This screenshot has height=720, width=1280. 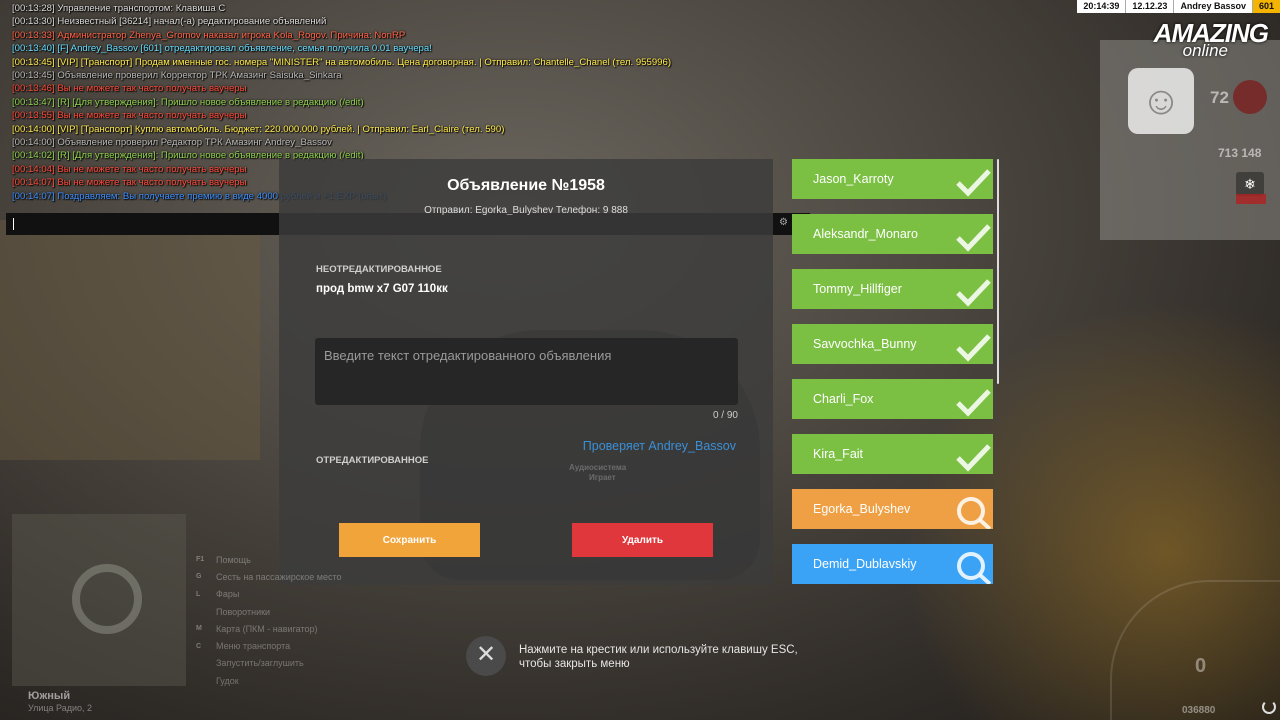 What do you see at coordinates (862, 509) in the screenshot?
I see `reviewer-name: Egorka_Bulyshev` at bounding box center [862, 509].